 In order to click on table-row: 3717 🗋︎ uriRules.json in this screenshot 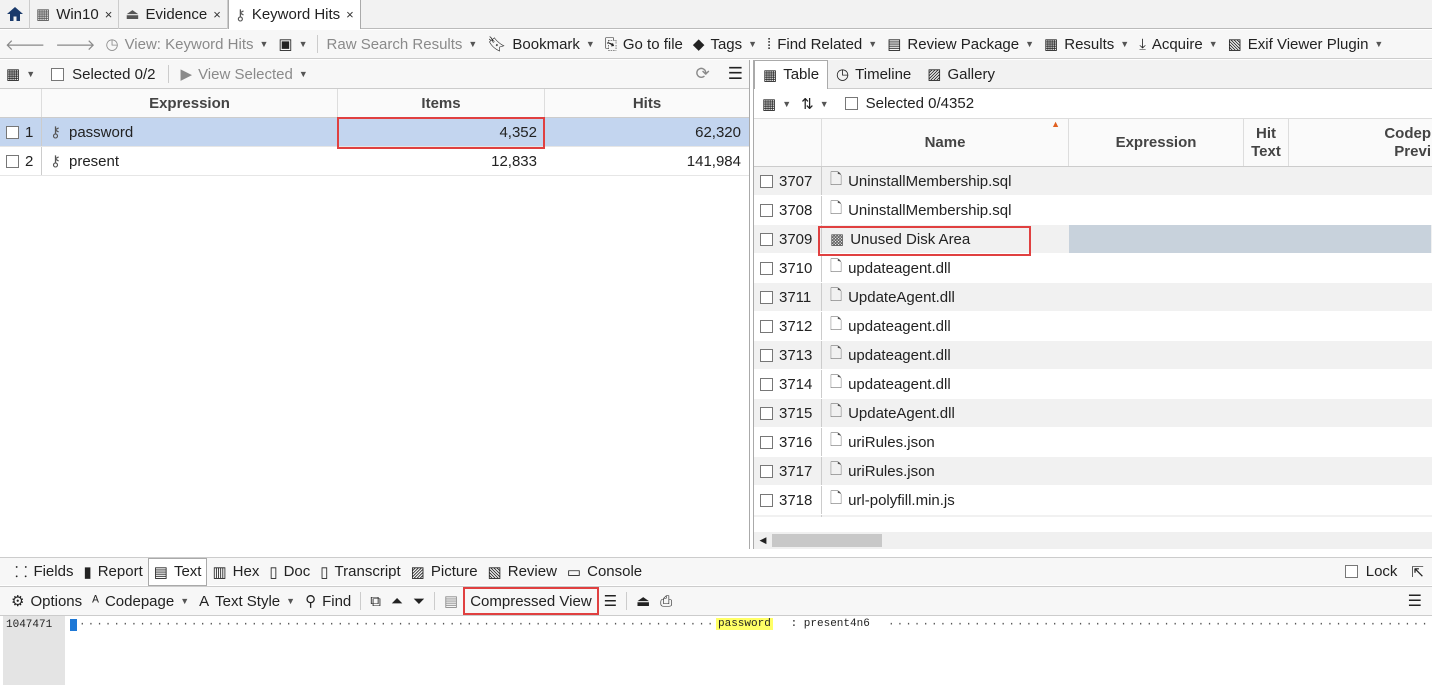, I will do `click(1093, 471)`.